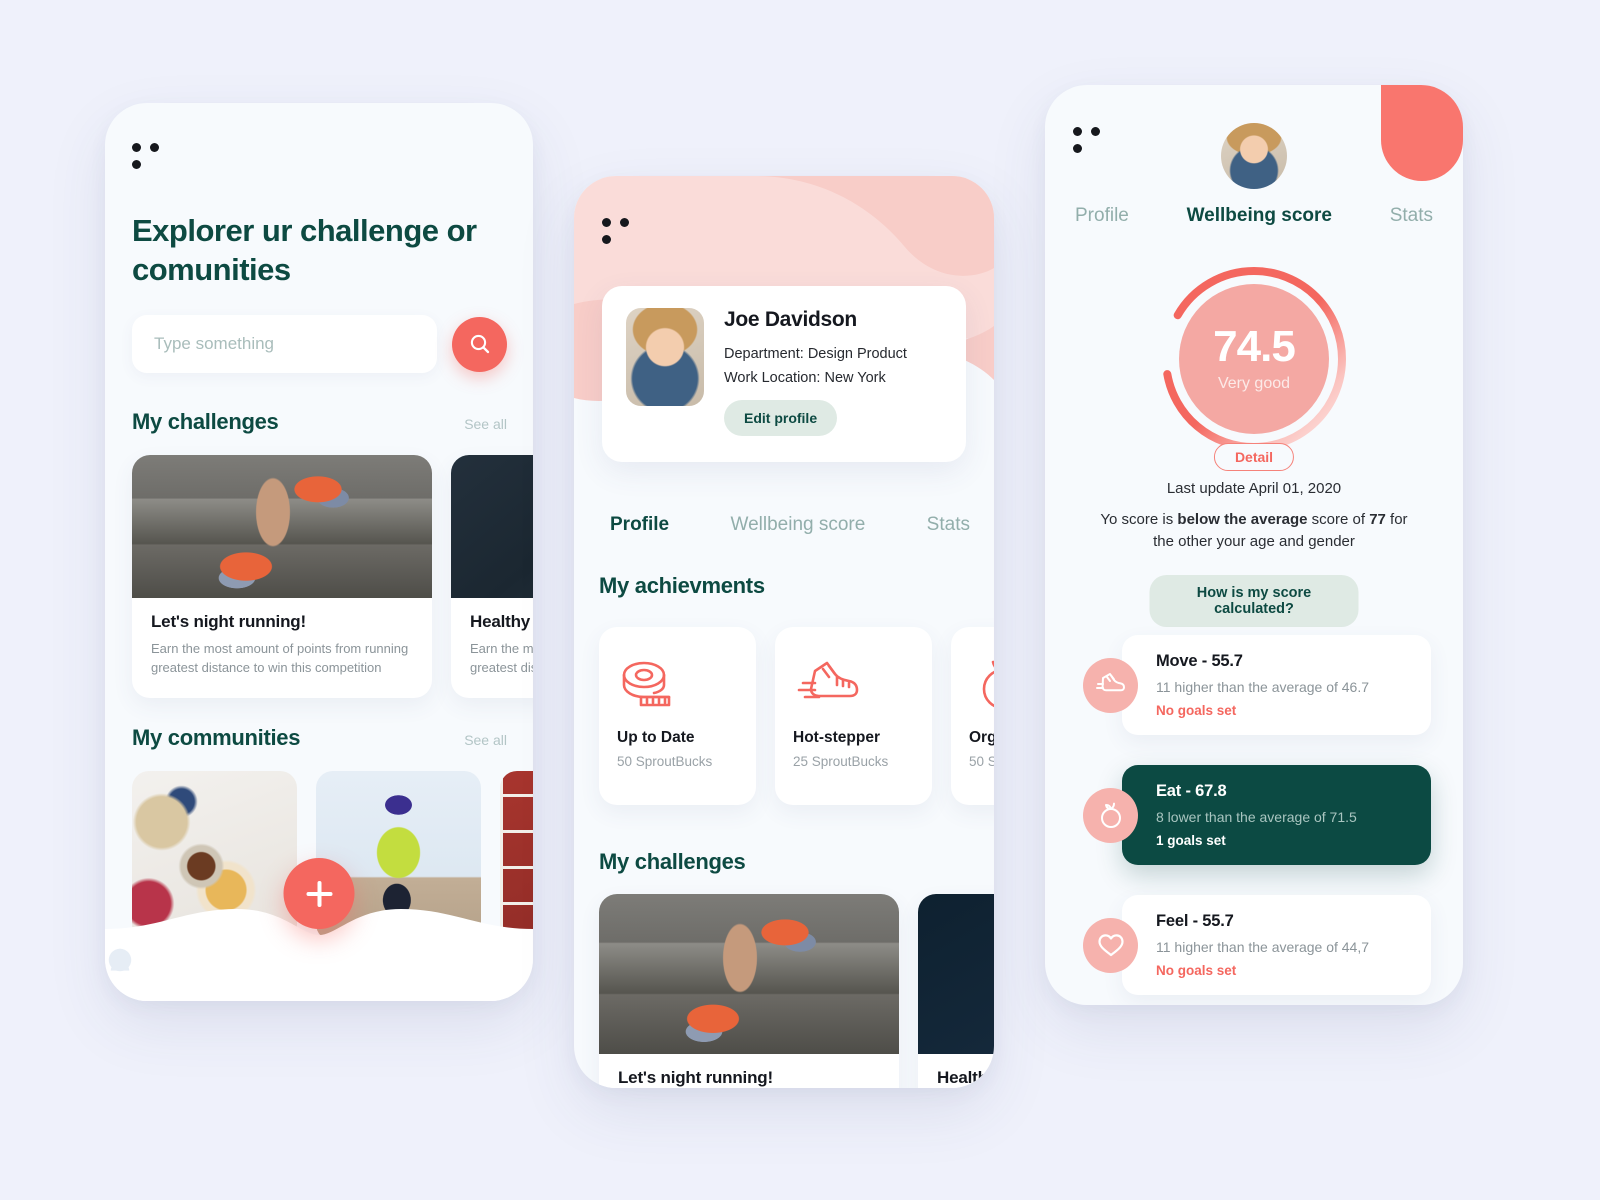 Image resolution: width=1600 pixels, height=1200 pixels. What do you see at coordinates (485, 740) in the screenshot?
I see `see-all-communities: See all` at bounding box center [485, 740].